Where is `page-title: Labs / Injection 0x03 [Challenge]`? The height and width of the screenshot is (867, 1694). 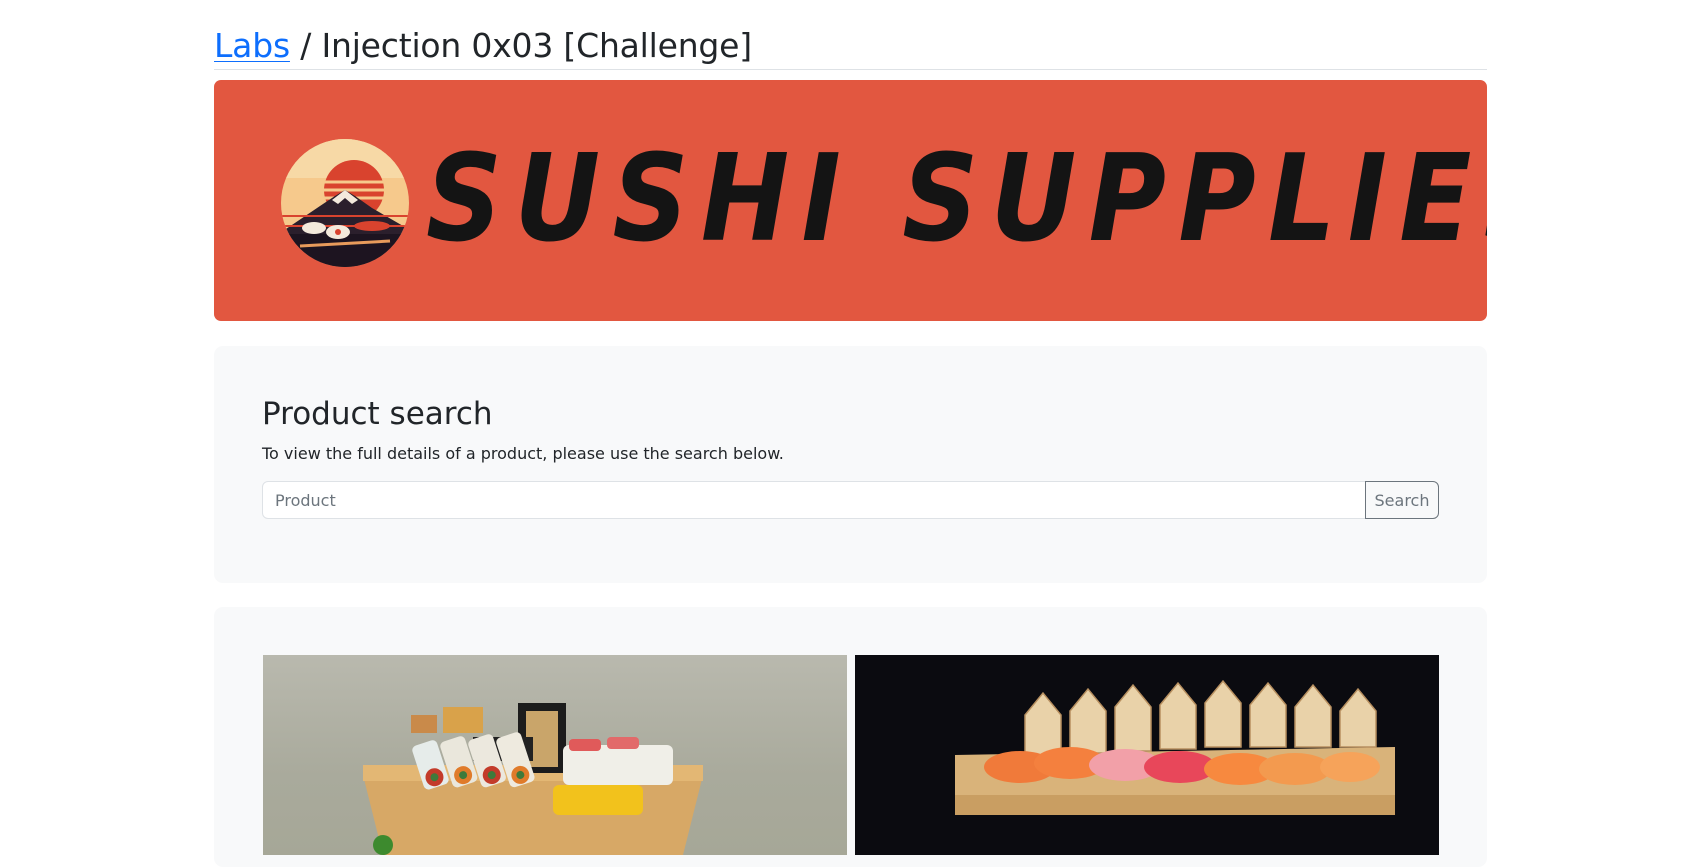 page-title: Labs / Injection 0x03 [Challenge] is located at coordinates (850, 35).